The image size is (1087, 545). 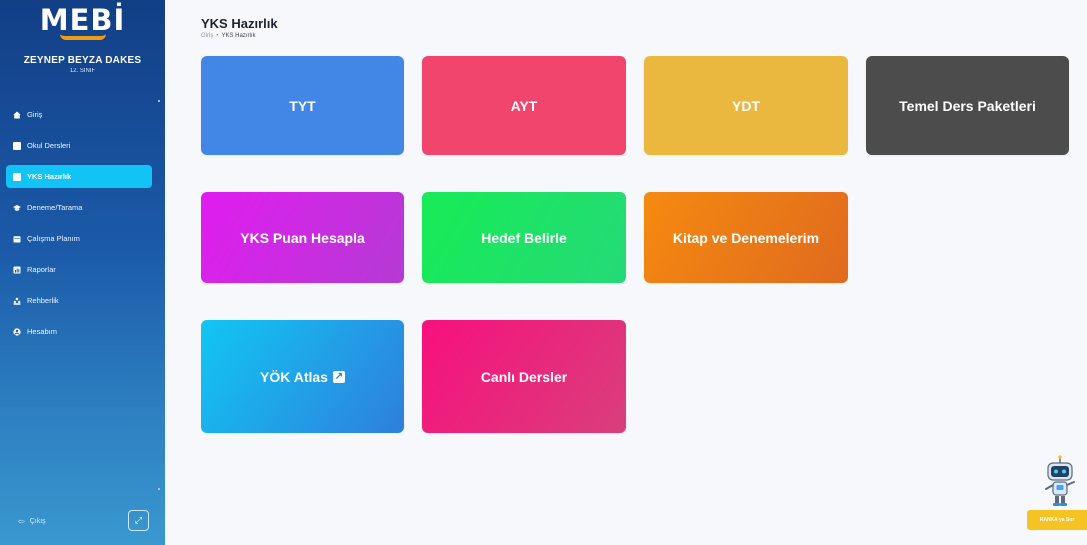 What do you see at coordinates (239, 23) in the screenshot?
I see `page-title: YKS Hazırlık` at bounding box center [239, 23].